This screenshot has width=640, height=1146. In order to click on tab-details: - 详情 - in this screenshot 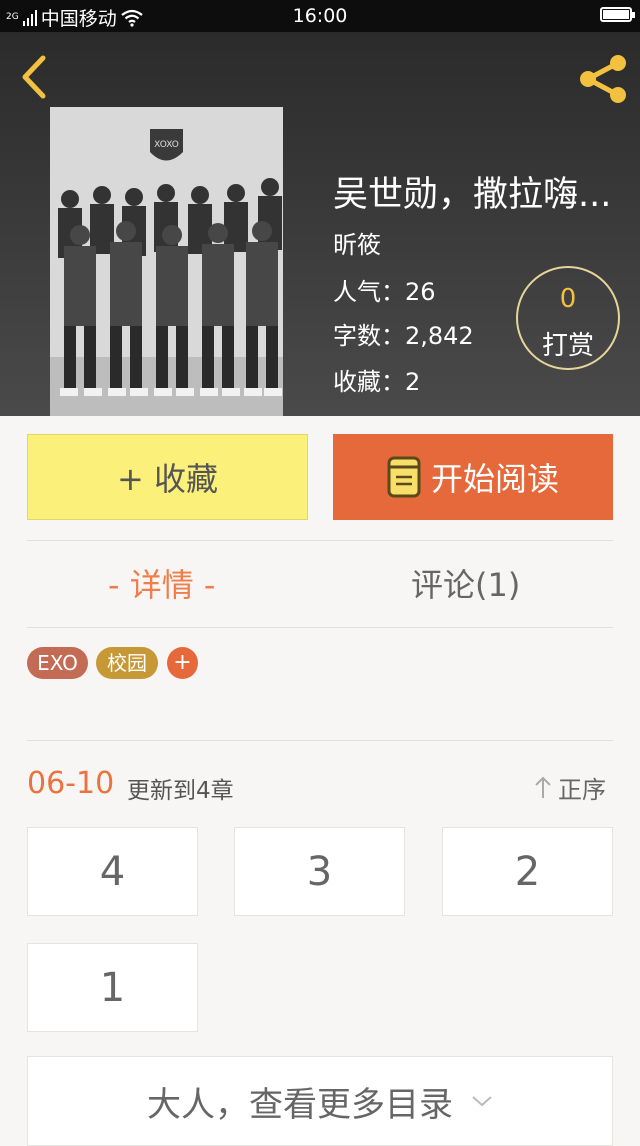, I will do `click(161, 583)`.